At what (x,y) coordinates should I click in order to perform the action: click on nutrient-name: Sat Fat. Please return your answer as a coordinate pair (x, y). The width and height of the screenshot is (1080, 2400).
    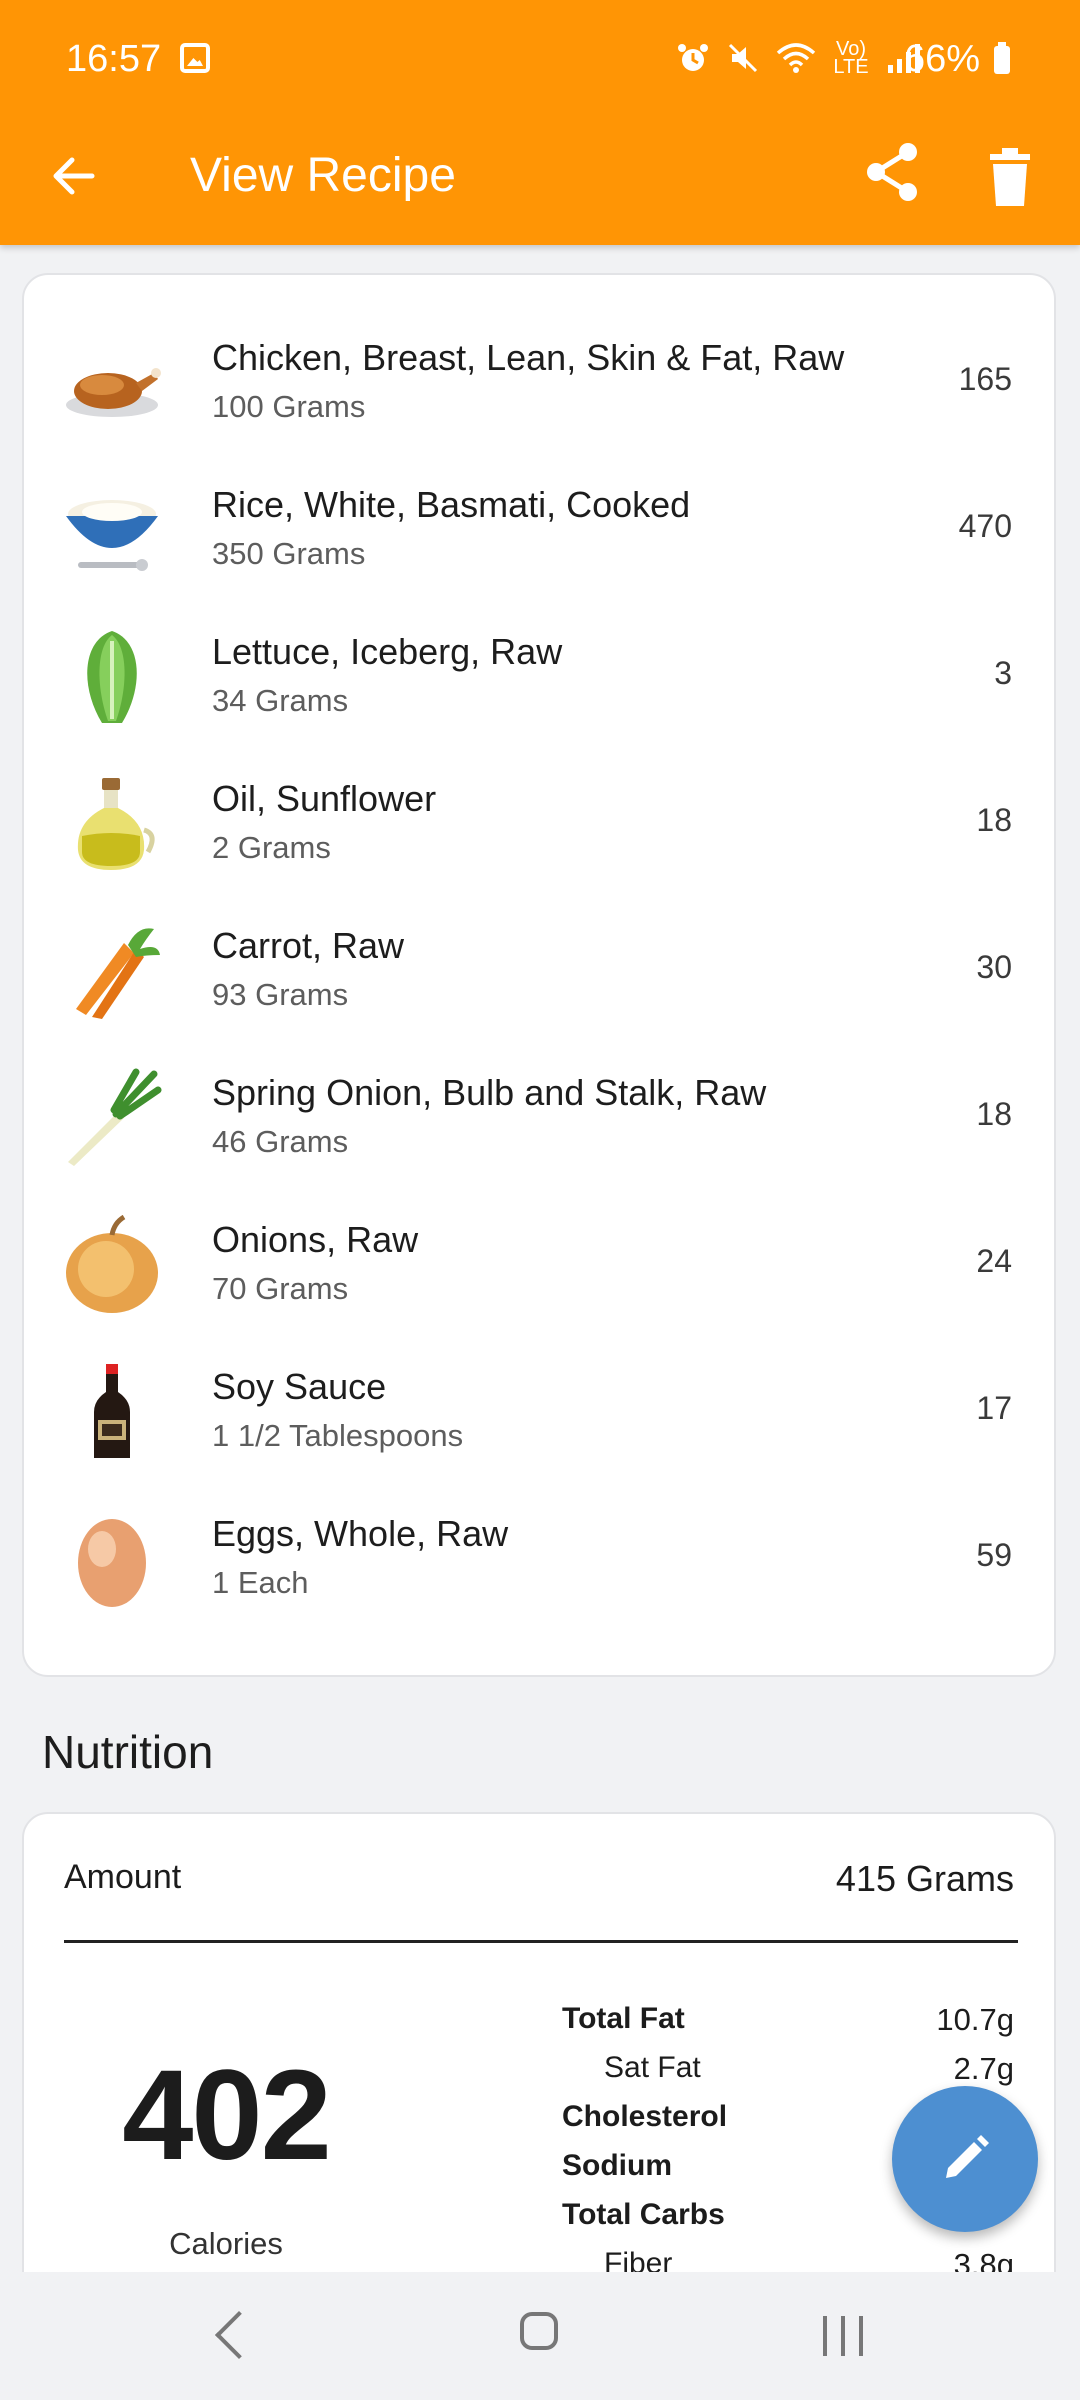
    Looking at the image, I should click on (652, 2067).